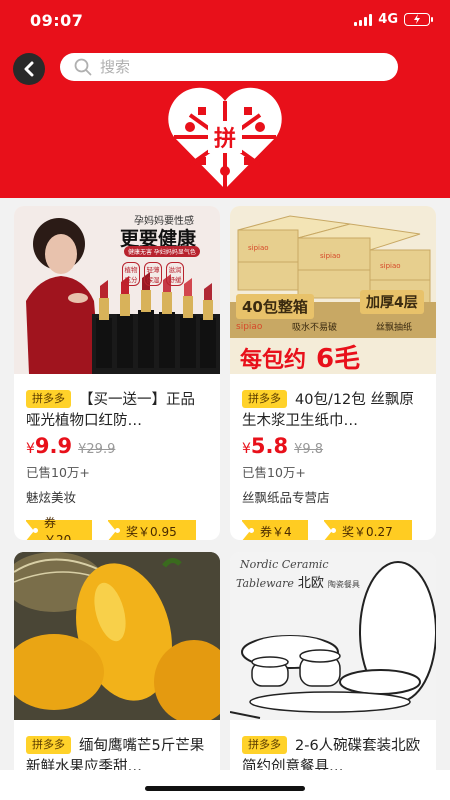 Image resolution: width=450 pixels, height=800 pixels. I want to click on original-price: ¥9.8, so click(309, 449).